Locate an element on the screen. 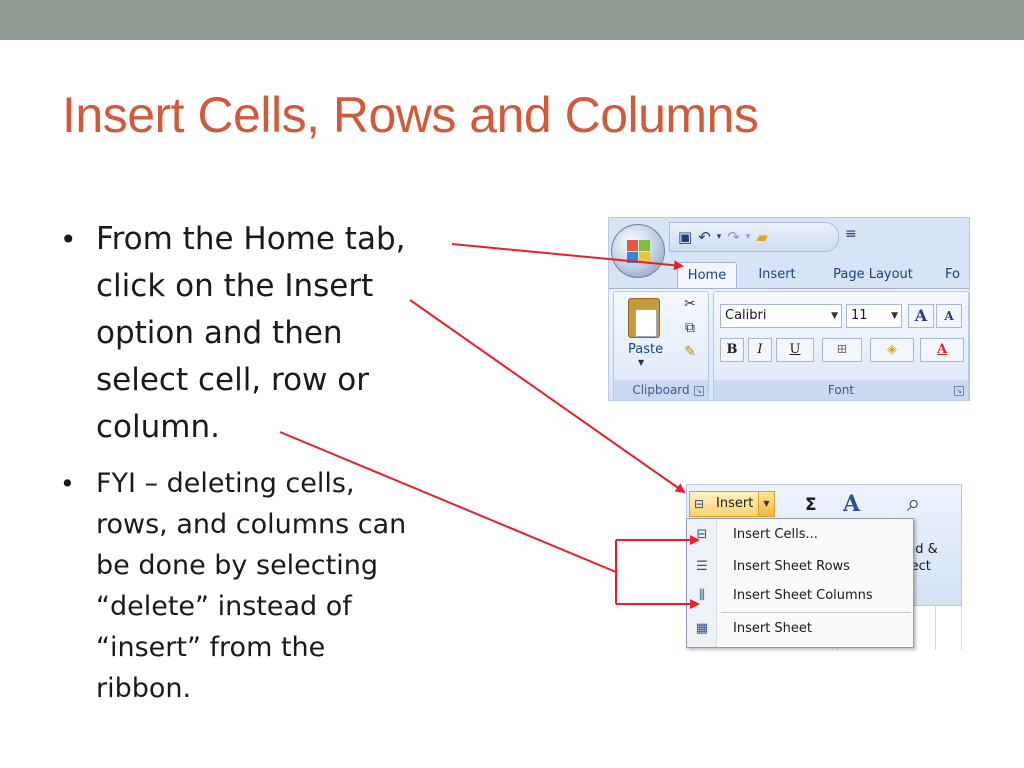 This screenshot has height=768, width=1024. menu-separator is located at coordinates (816, 612).